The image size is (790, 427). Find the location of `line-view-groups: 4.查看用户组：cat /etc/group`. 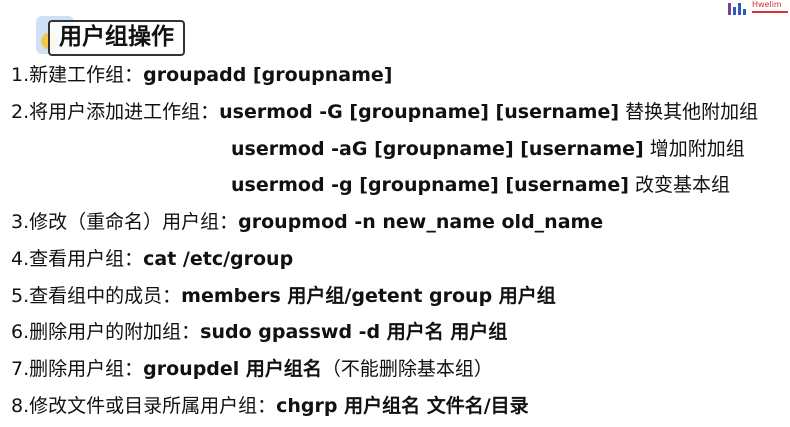

line-view-groups: 4.查看用户组：cat /etc/group is located at coordinates (152, 259).